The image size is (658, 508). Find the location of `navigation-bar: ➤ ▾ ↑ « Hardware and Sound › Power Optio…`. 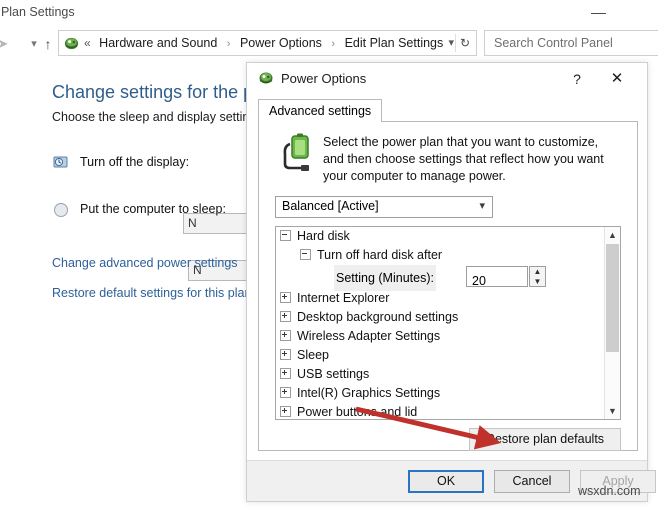

navigation-bar: ➤ ▾ ↑ « Hardware and Sound › Power Optio… is located at coordinates (329, 44).